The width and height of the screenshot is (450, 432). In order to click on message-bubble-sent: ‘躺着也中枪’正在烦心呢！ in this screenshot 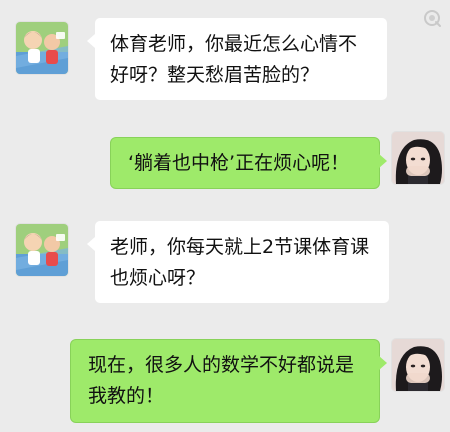, I will do `click(248, 163)`.